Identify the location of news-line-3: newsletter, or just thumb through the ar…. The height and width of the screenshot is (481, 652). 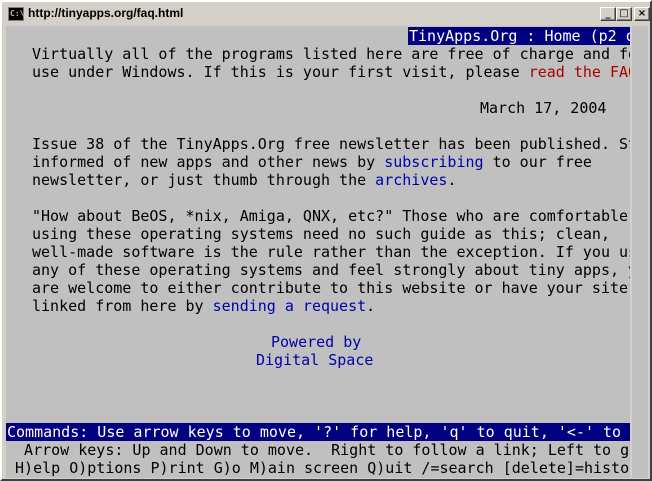
(244, 180).